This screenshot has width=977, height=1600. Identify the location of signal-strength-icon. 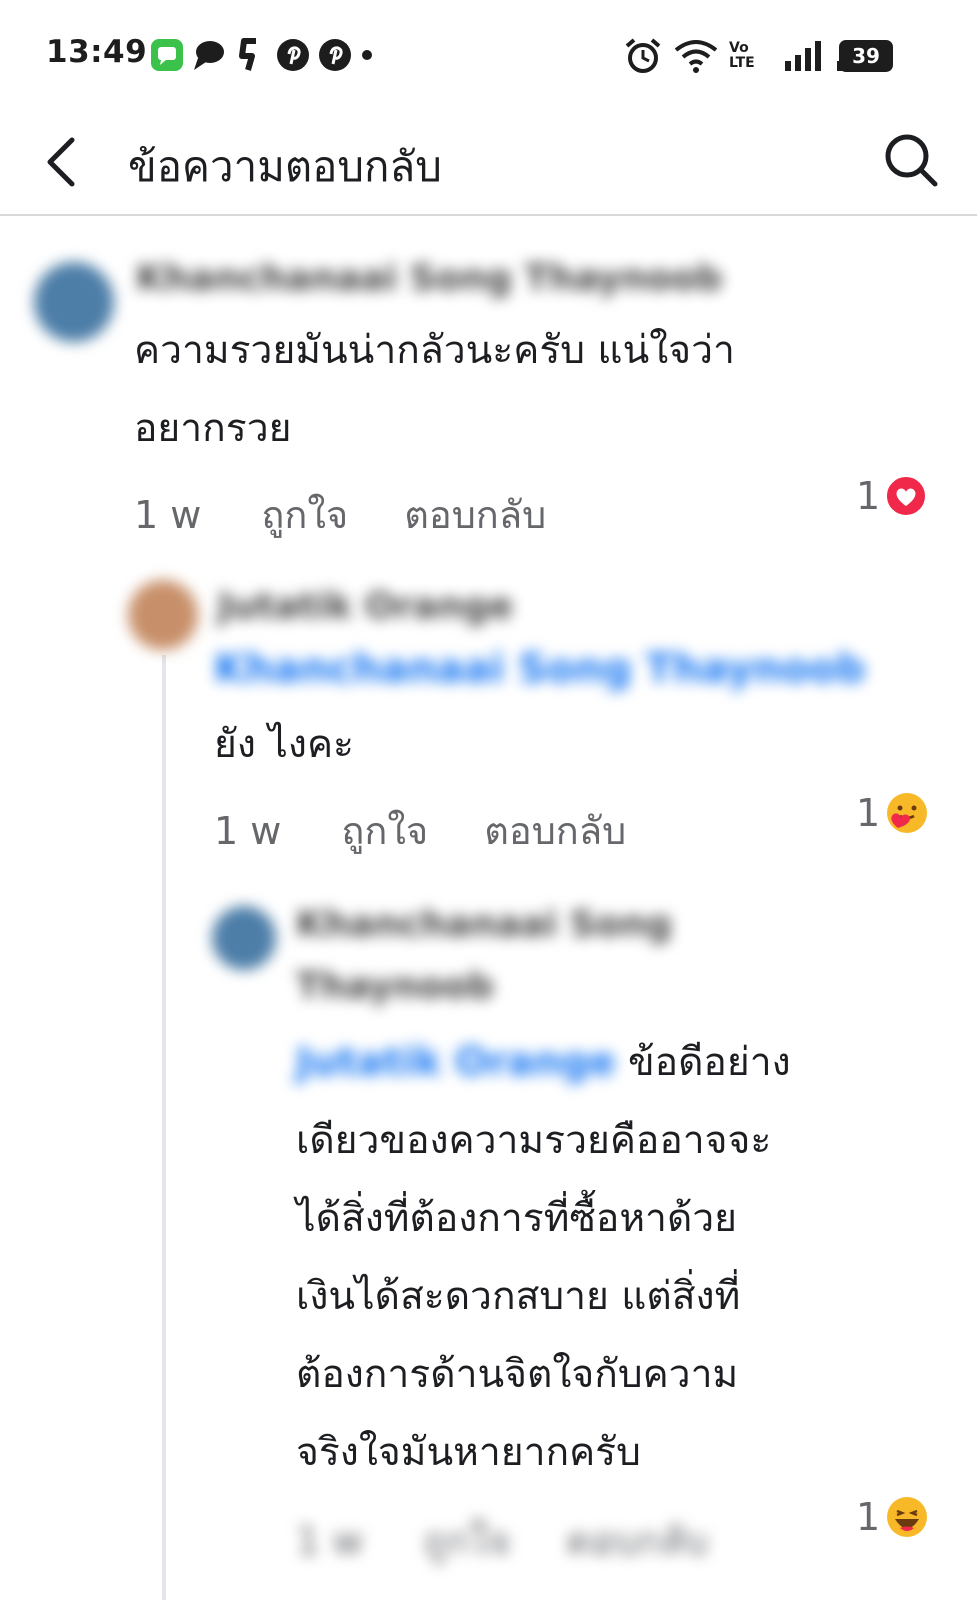
(803, 56).